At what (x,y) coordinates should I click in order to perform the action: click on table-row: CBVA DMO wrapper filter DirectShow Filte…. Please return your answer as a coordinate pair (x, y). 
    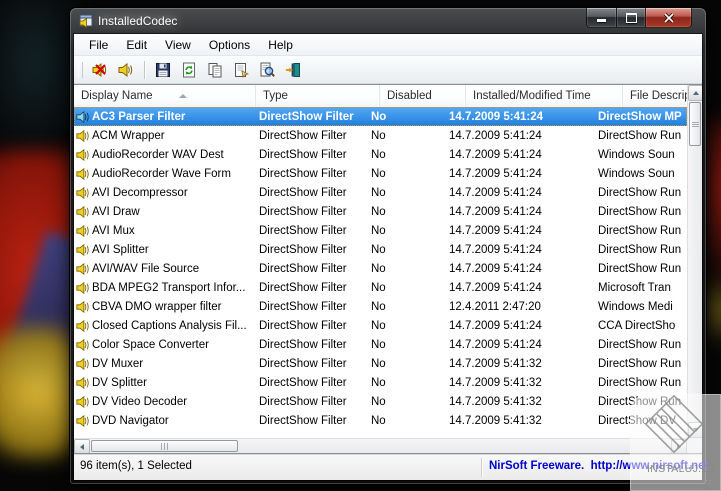
    Looking at the image, I should click on (380, 306).